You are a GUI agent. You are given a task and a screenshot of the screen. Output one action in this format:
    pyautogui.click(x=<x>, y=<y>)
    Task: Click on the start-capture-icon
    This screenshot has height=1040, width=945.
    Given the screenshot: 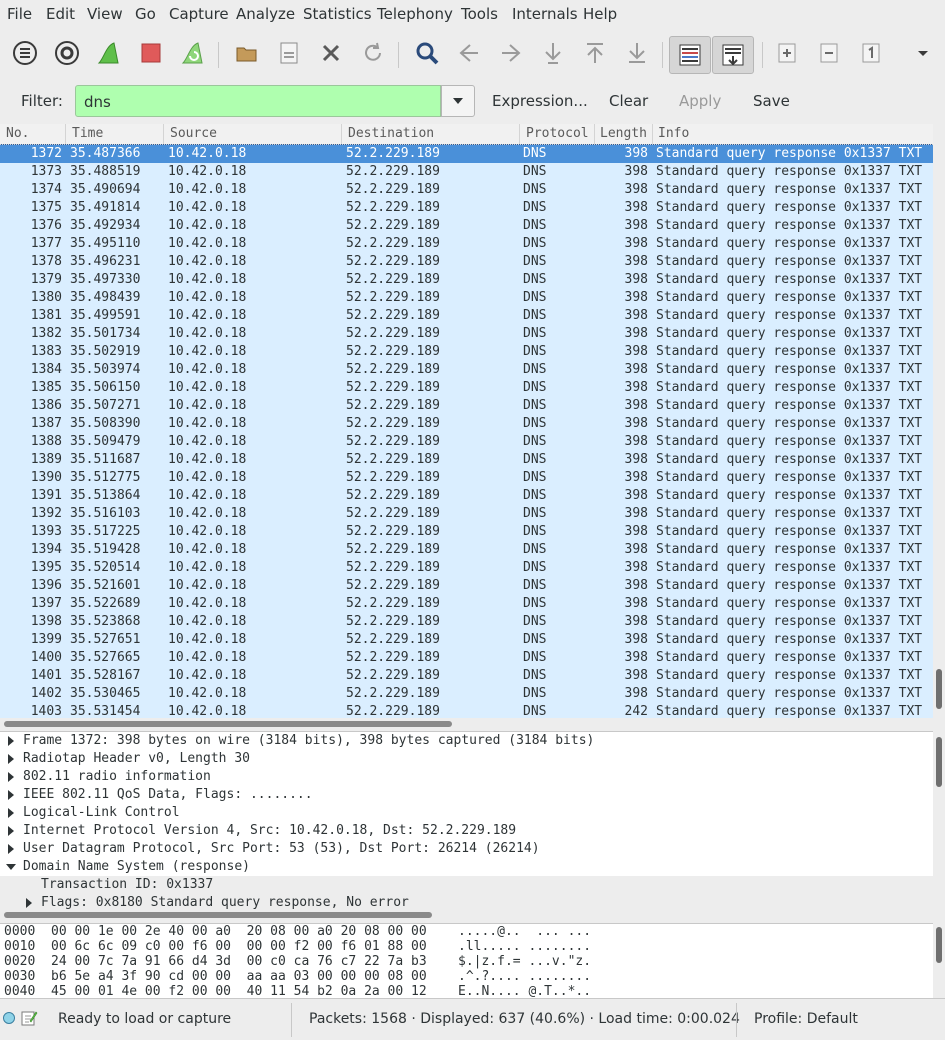 What is the action you would take?
    pyautogui.click(x=109, y=53)
    